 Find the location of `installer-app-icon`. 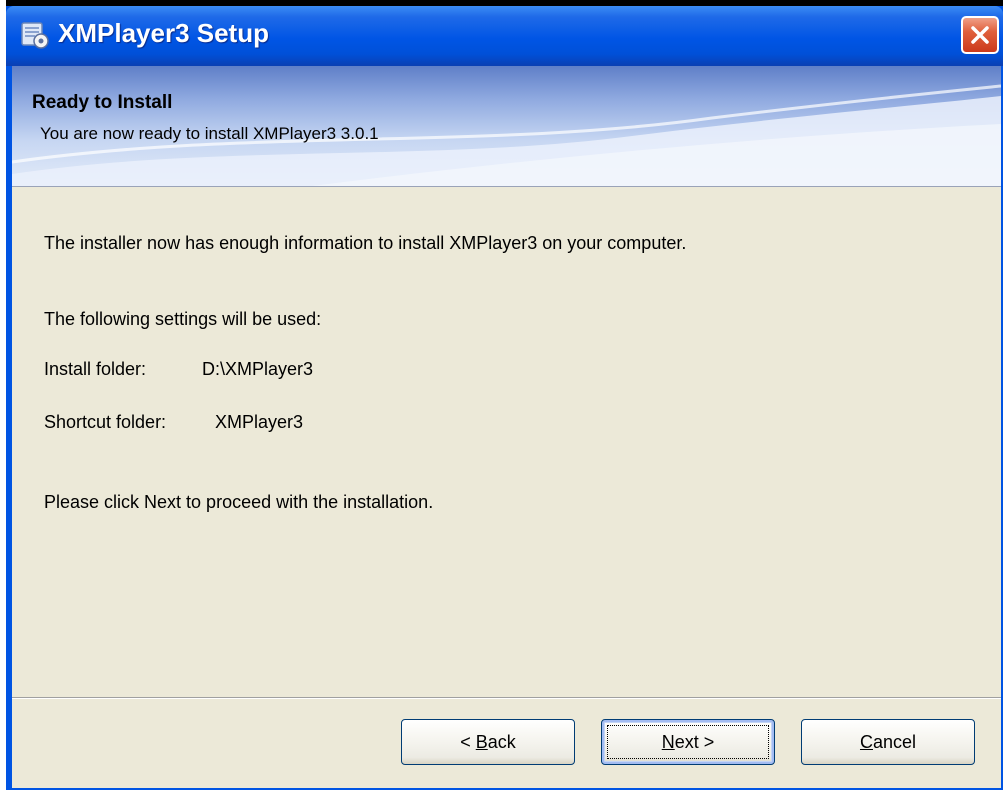

installer-app-icon is located at coordinates (35, 35).